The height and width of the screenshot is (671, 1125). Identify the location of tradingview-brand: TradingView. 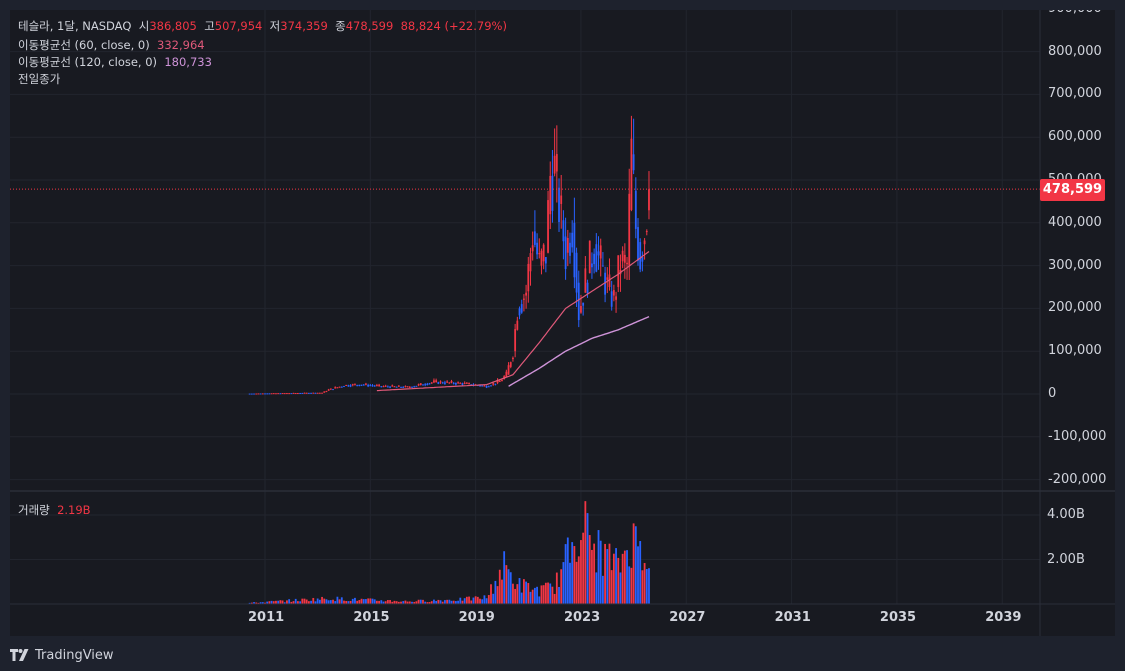
(74, 655).